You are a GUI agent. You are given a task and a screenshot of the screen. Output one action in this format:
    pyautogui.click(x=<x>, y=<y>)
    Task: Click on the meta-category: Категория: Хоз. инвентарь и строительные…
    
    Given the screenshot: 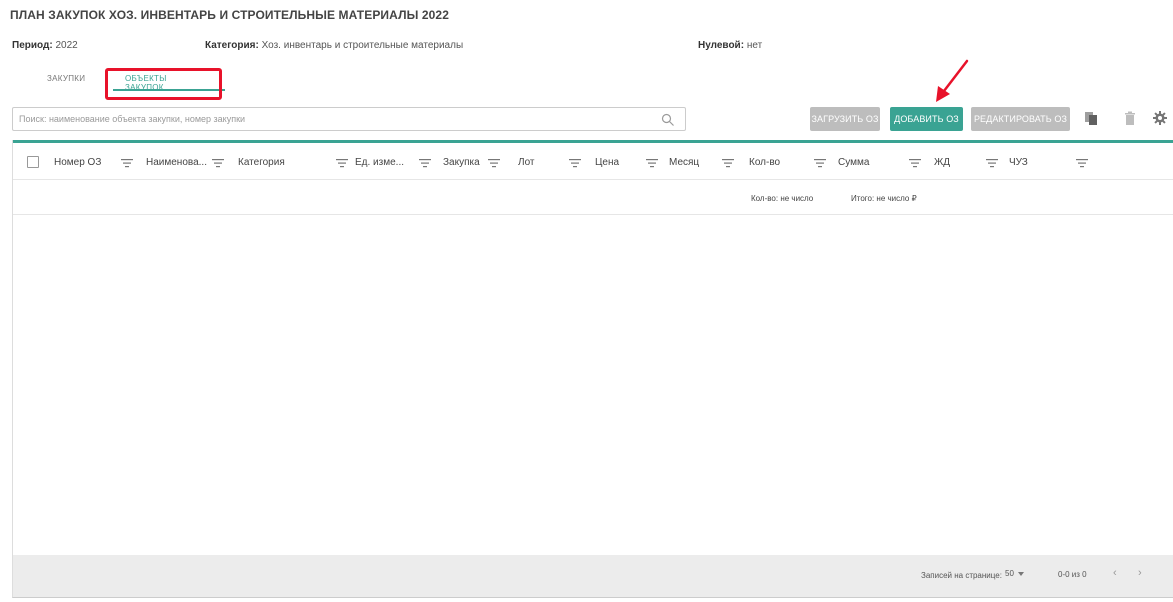 What is the action you would take?
    pyautogui.click(x=334, y=45)
    